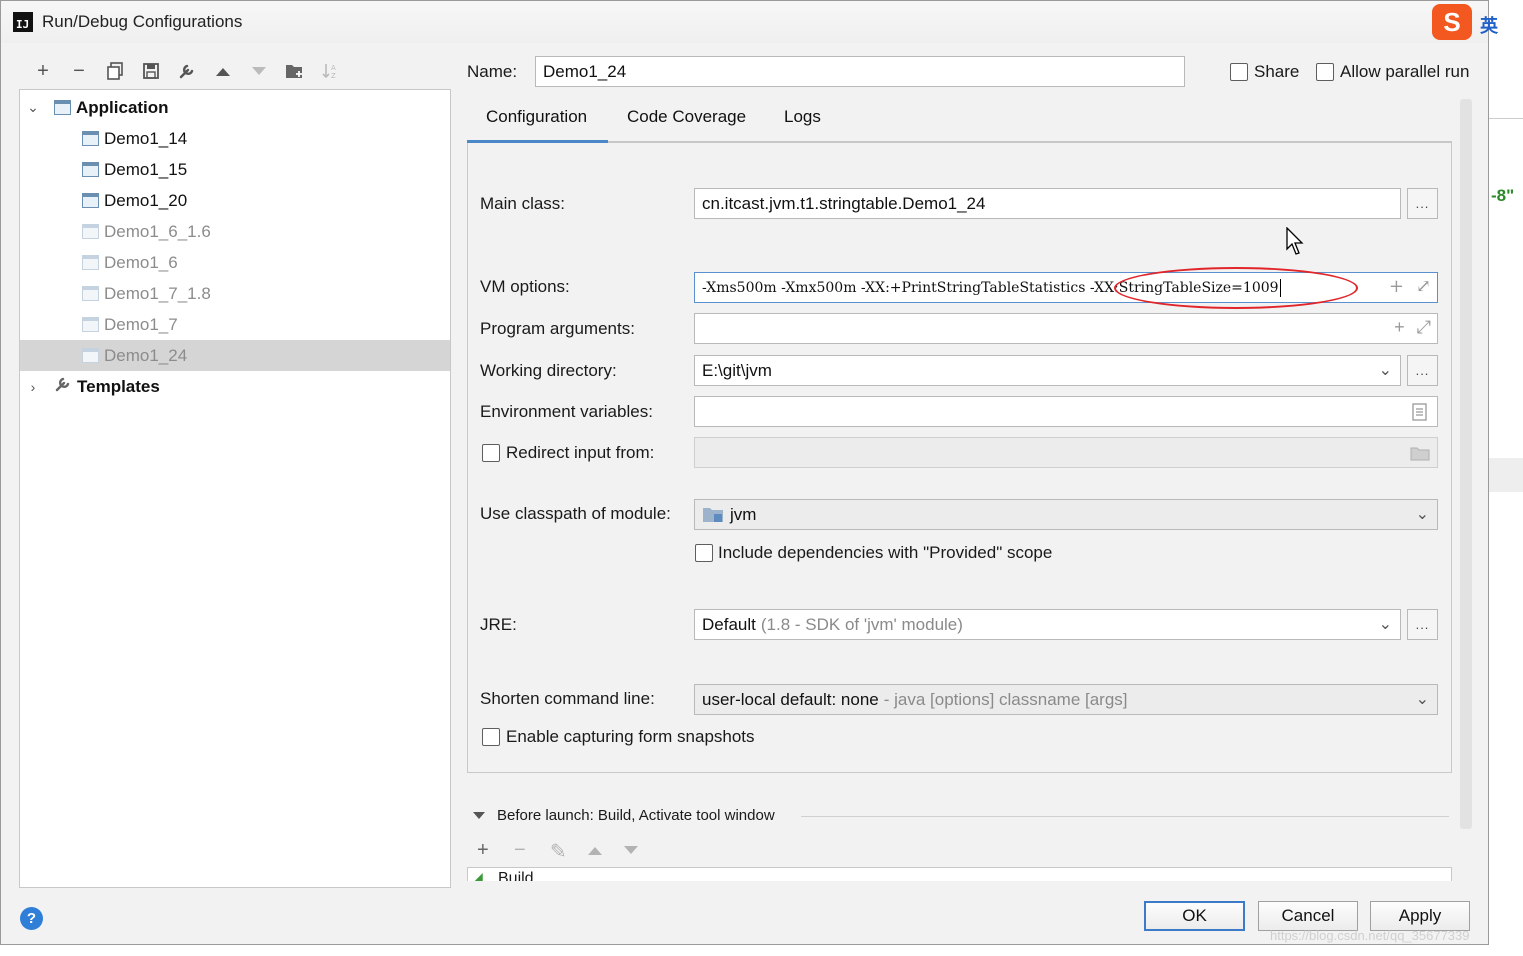  Describe the element at coordinates (1005, 699) in the screenshot. I see `shorten-cmd-hint: - java [options] classname [args]` at that location.